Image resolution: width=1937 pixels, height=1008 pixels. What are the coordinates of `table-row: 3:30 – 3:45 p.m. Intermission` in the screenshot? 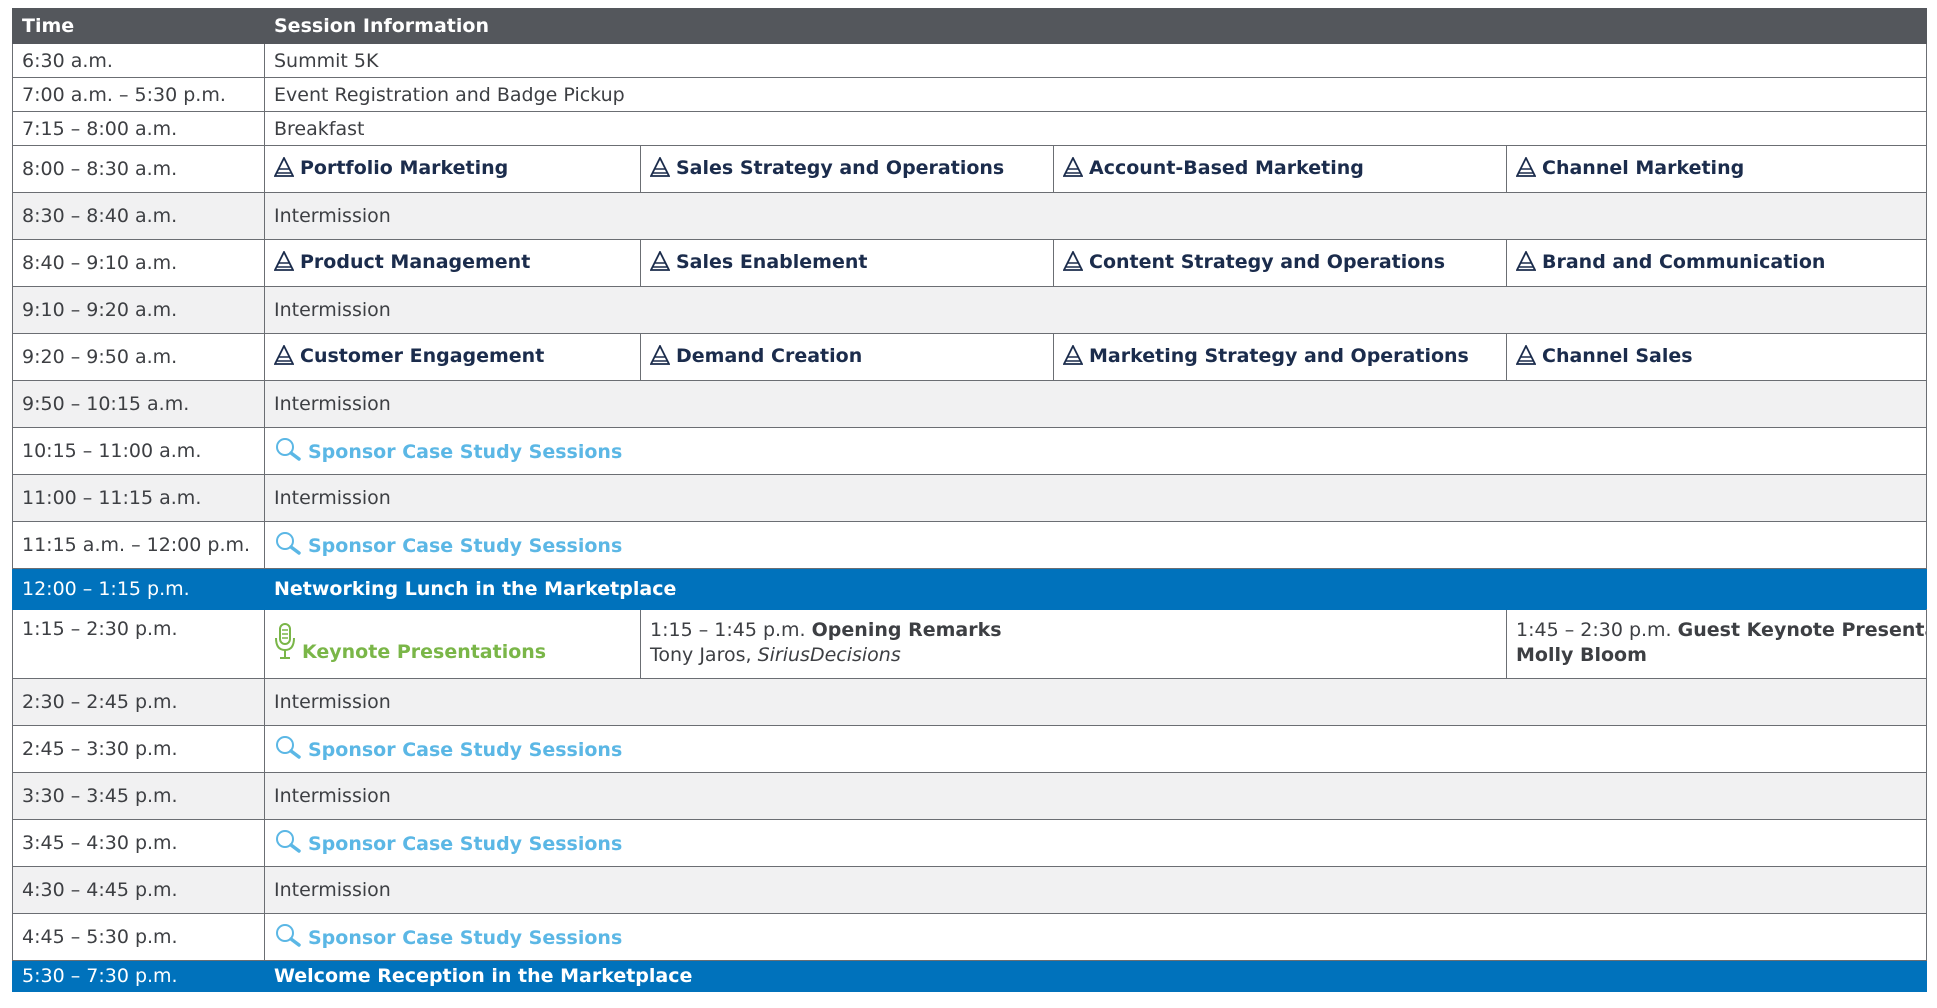 It's located at (970, 796).